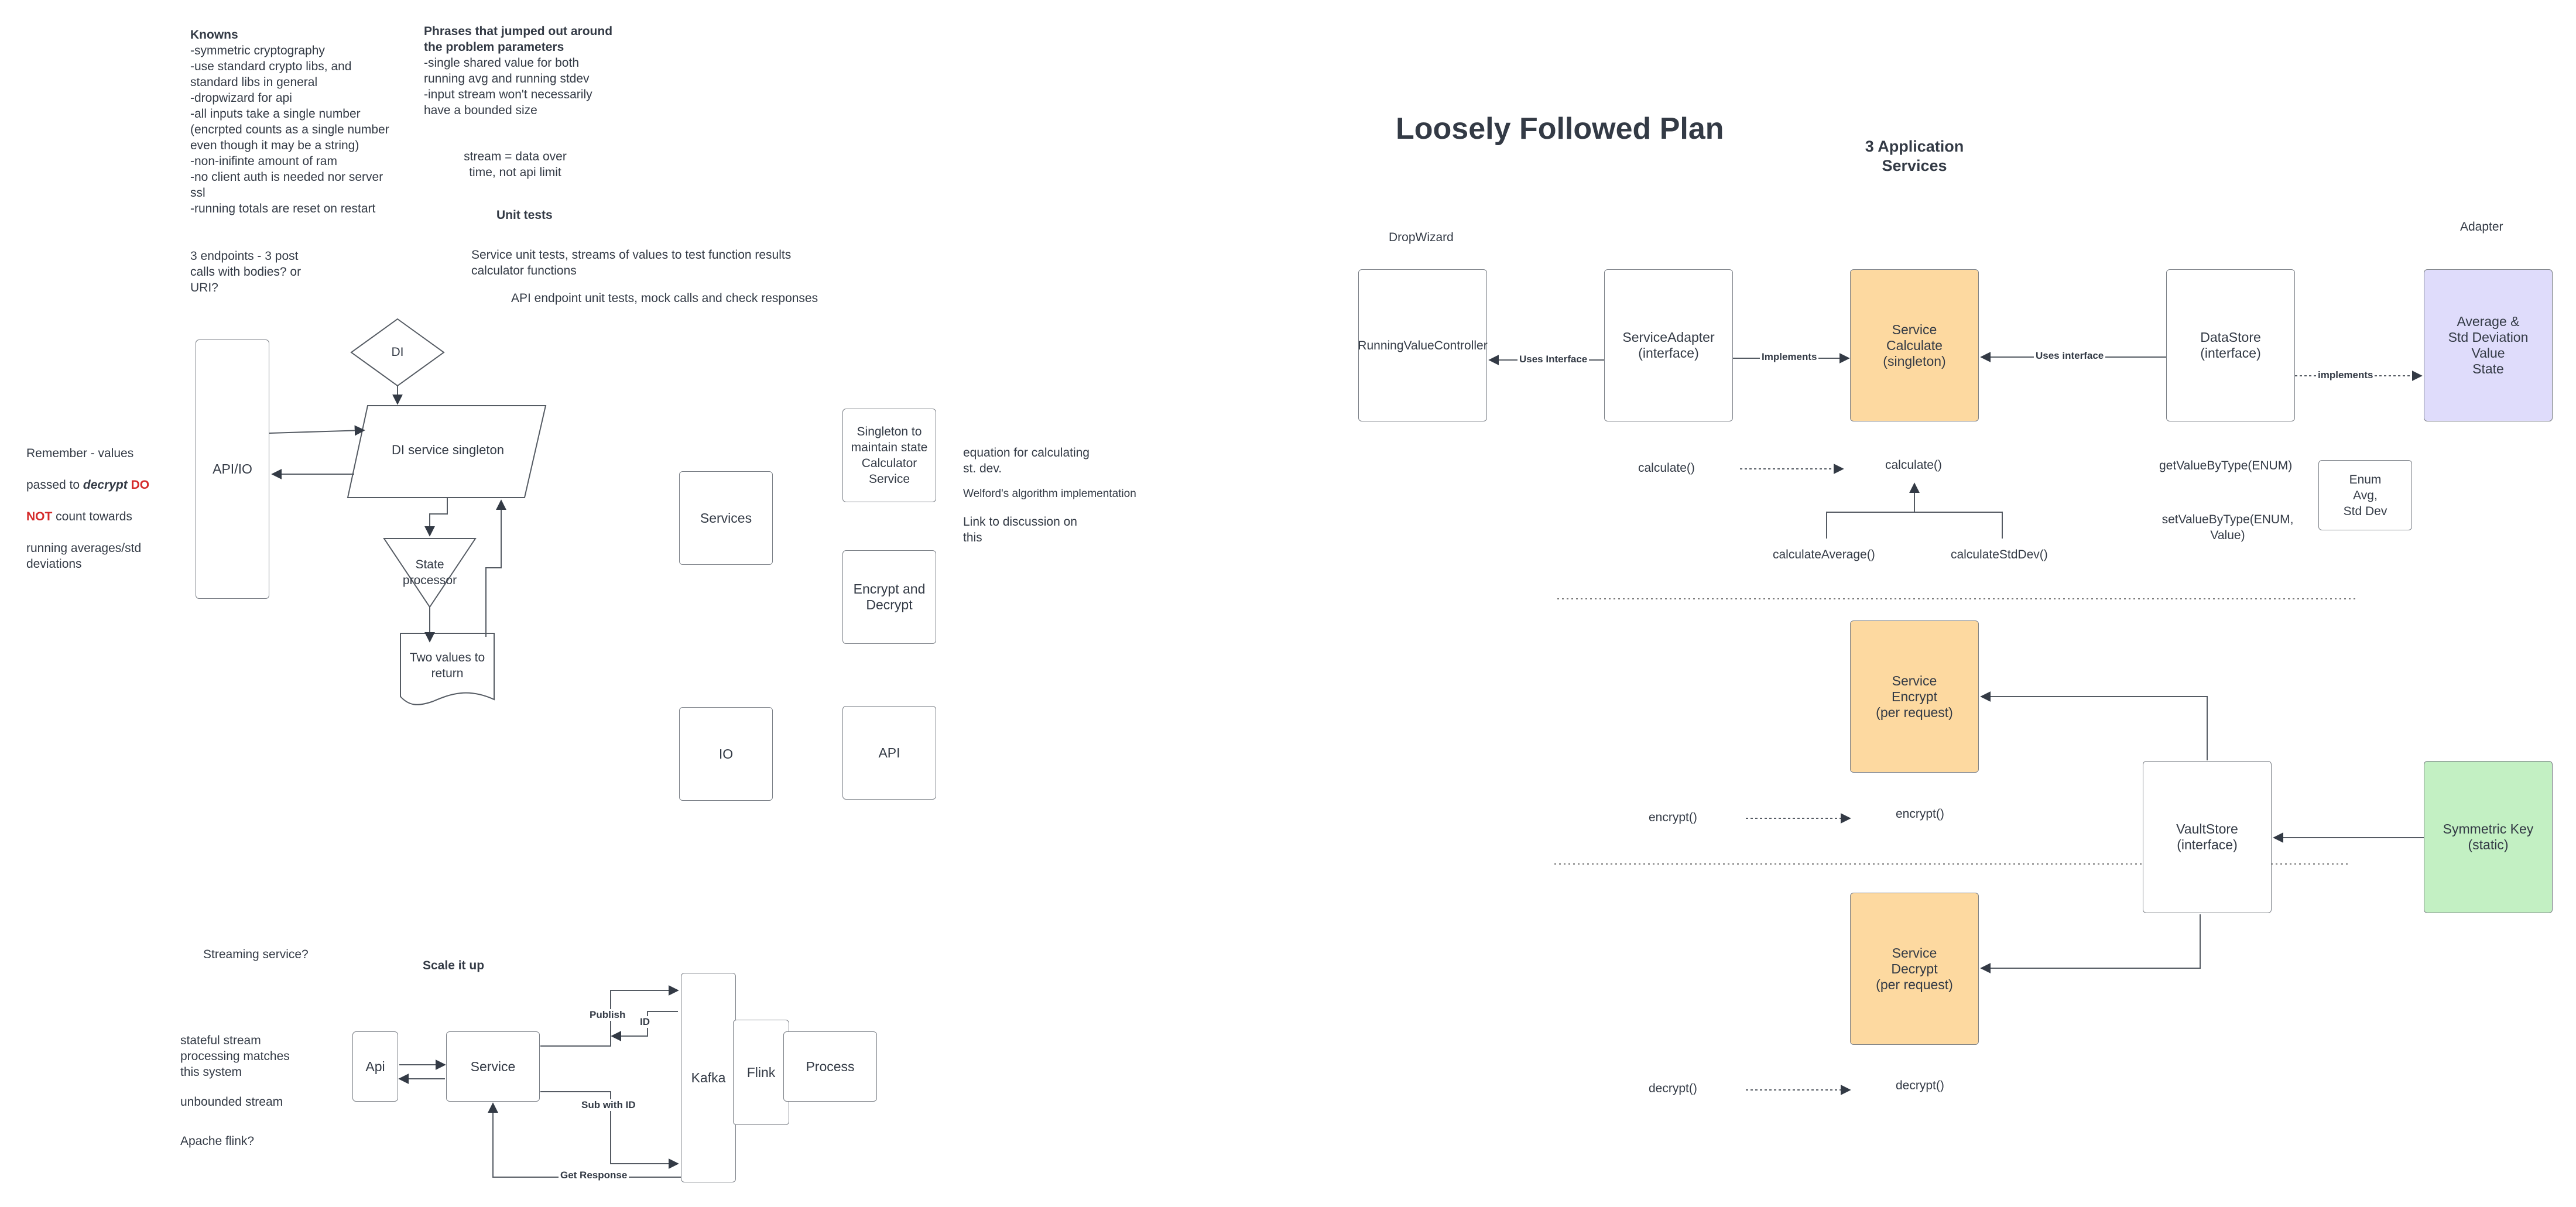 The image size is (2576, 1207). What do you see at coordinates (214, 35) in the screenshot?
I see `knowns-title: Knowns` at bounding box center [214, 35].